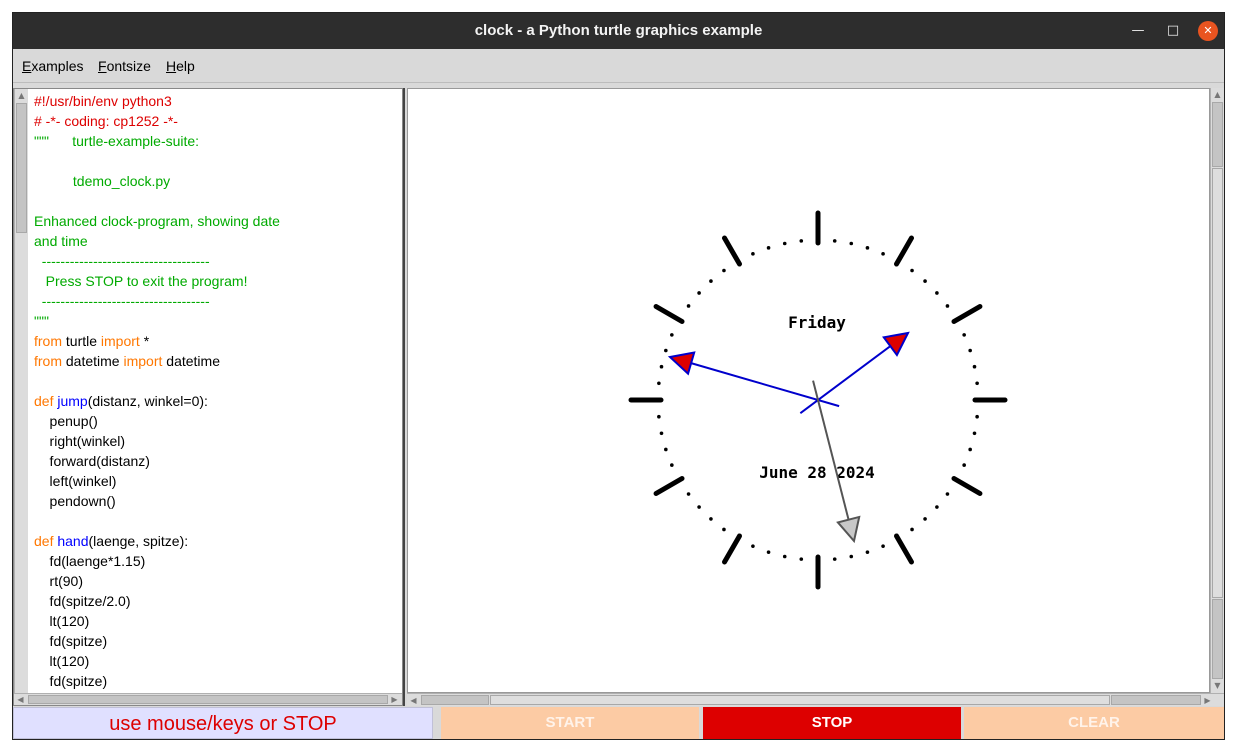  Describe the element at coordinates (788, 437) in the screenshot. I see `clock-hands` at that location.